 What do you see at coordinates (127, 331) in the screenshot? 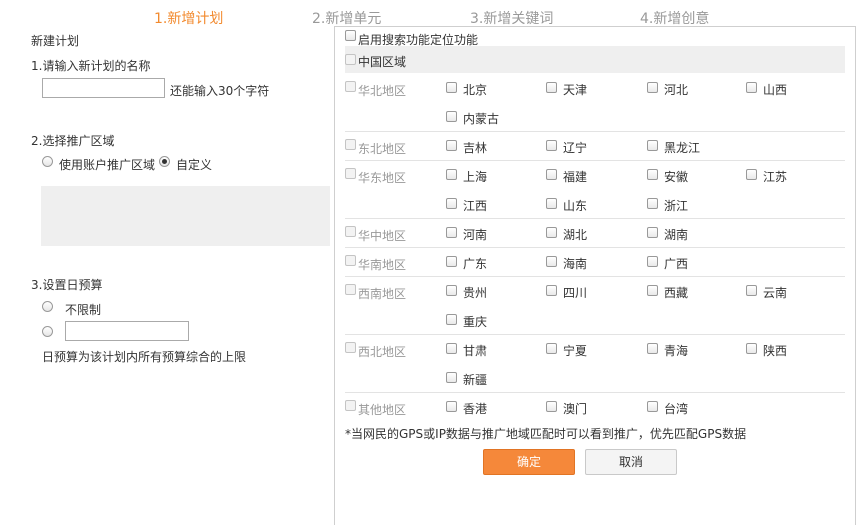
I see `budget-input` at bounding box center [127, 331].